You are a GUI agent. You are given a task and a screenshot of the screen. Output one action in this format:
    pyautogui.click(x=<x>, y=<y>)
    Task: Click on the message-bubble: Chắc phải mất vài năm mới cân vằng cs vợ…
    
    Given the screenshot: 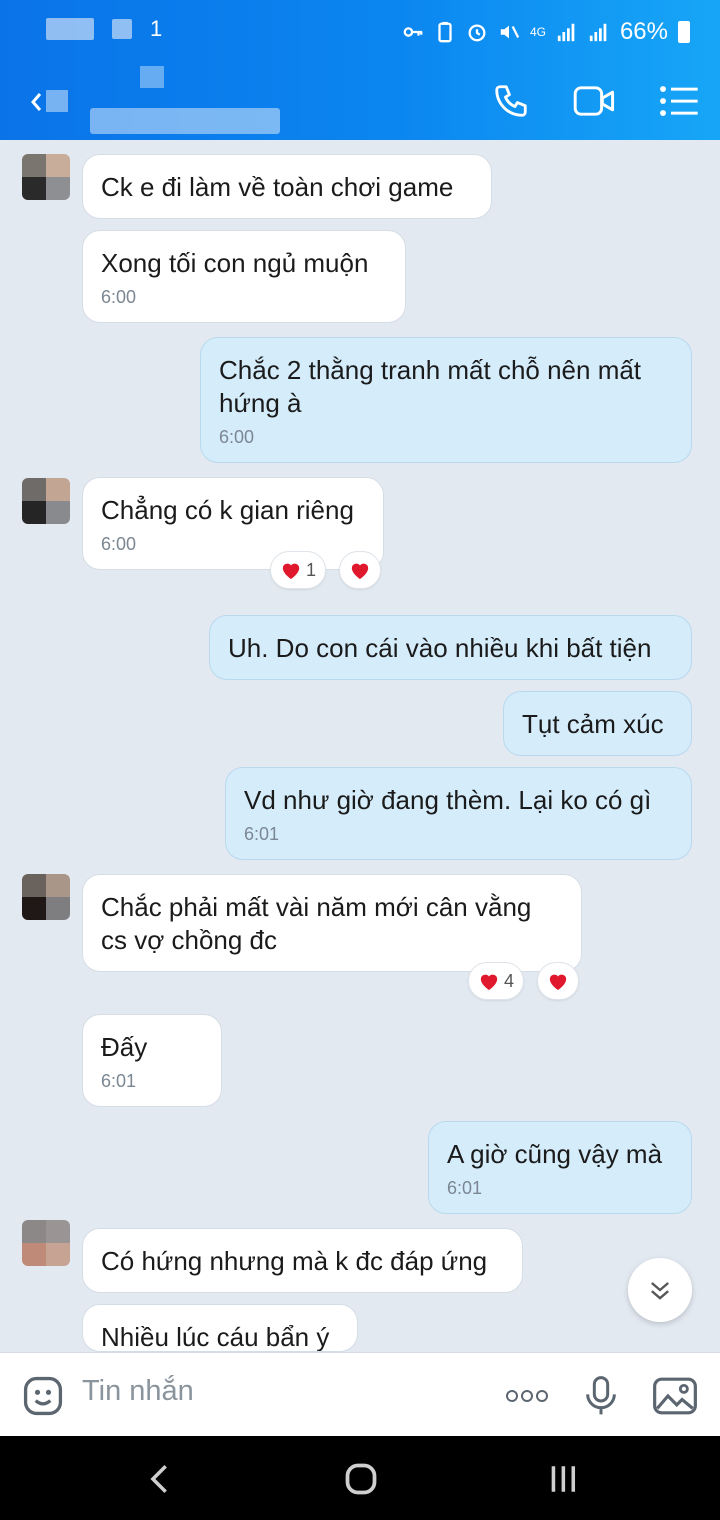 What is the action you would take?
    pyautogui.click(x=332, y=923)
    